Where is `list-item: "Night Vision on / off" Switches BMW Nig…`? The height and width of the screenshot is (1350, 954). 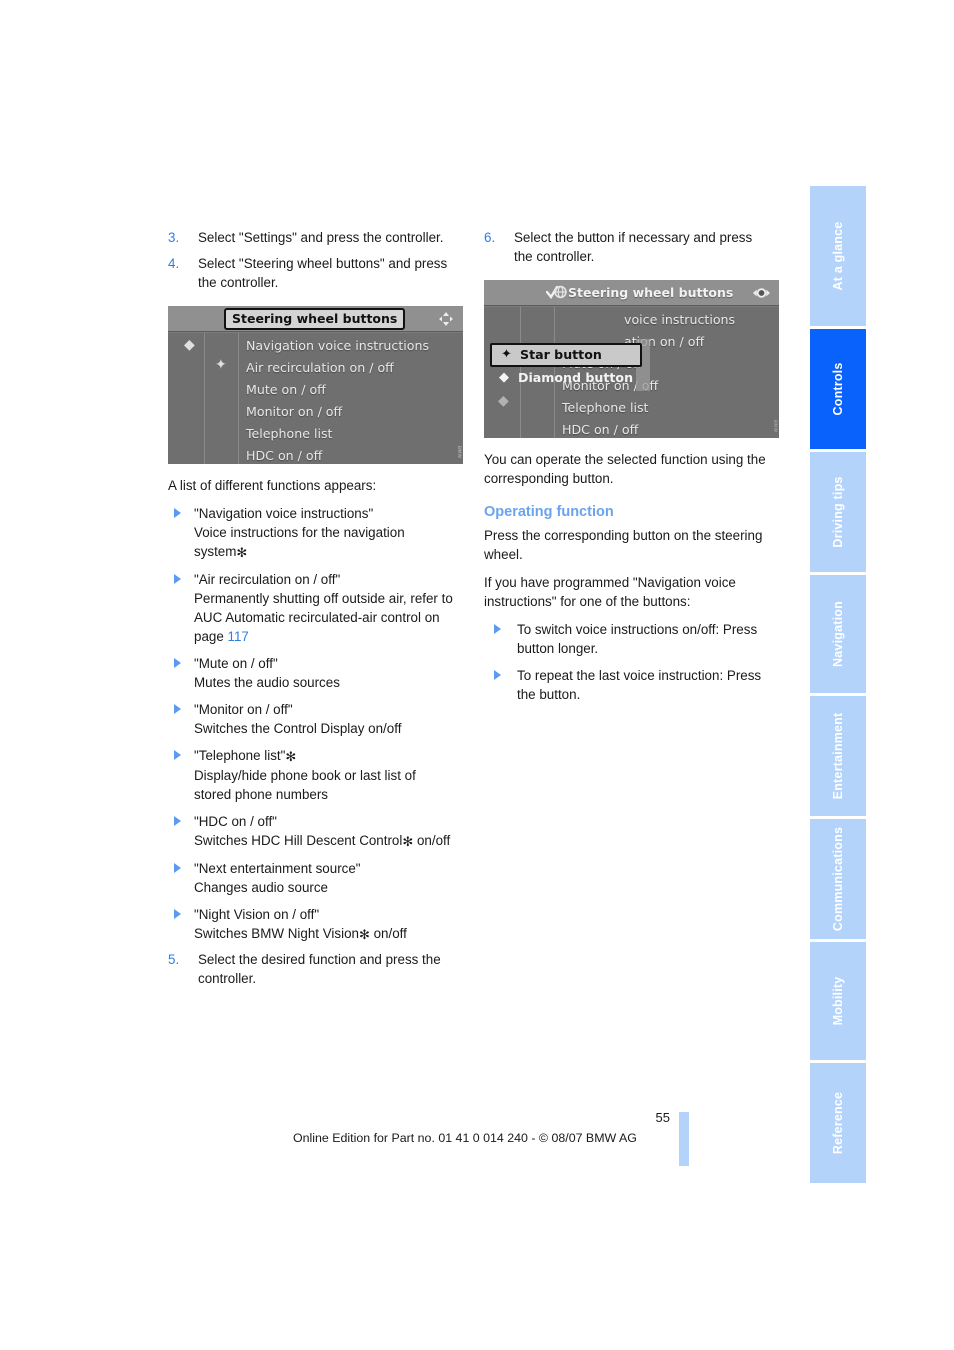 list-item: "Night Vision on / off" Switches BMW Nig… is located at coordinates (311, 924).